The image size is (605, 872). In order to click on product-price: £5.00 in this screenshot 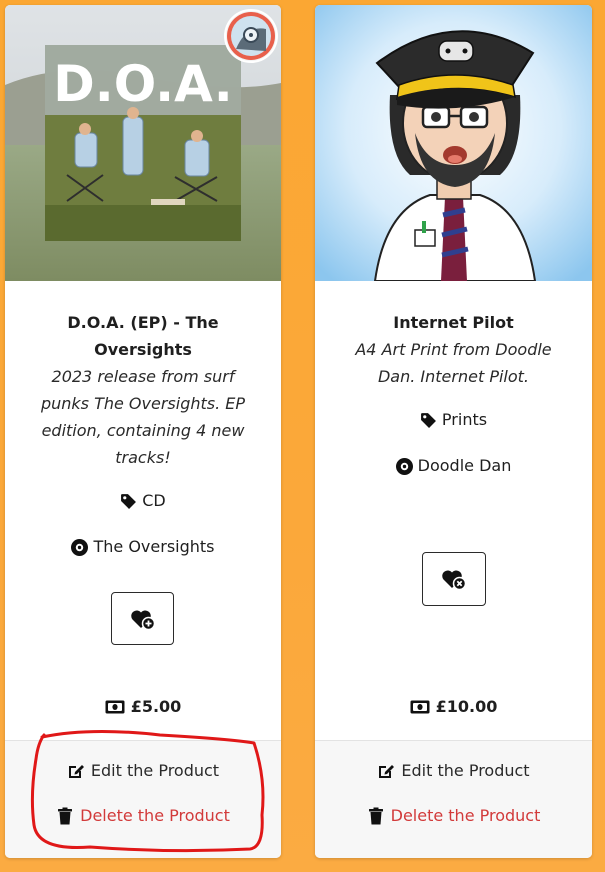, I will do `click(143, 706)`.